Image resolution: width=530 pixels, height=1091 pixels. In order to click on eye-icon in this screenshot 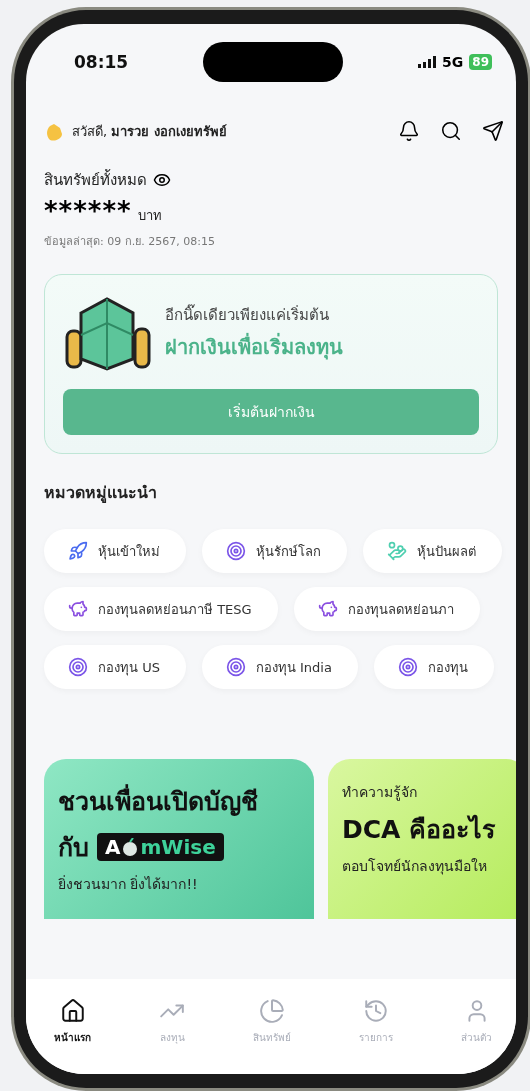, I will do `click(162, 180)`.